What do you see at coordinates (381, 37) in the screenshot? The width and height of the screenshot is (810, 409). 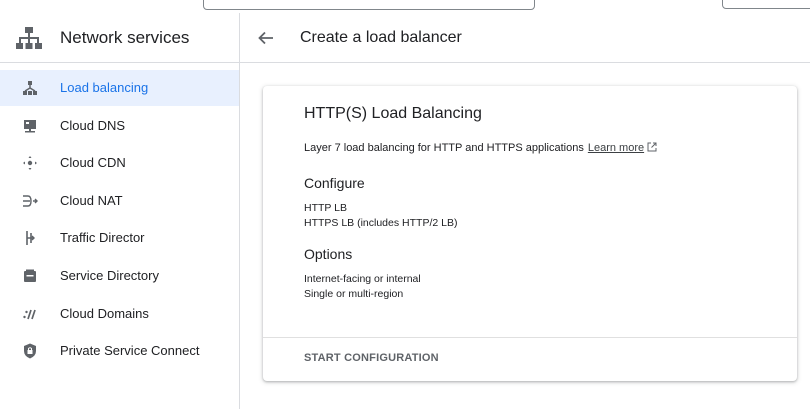 I see `page-title: Create a load balancer` at bounding box center [381, 37].